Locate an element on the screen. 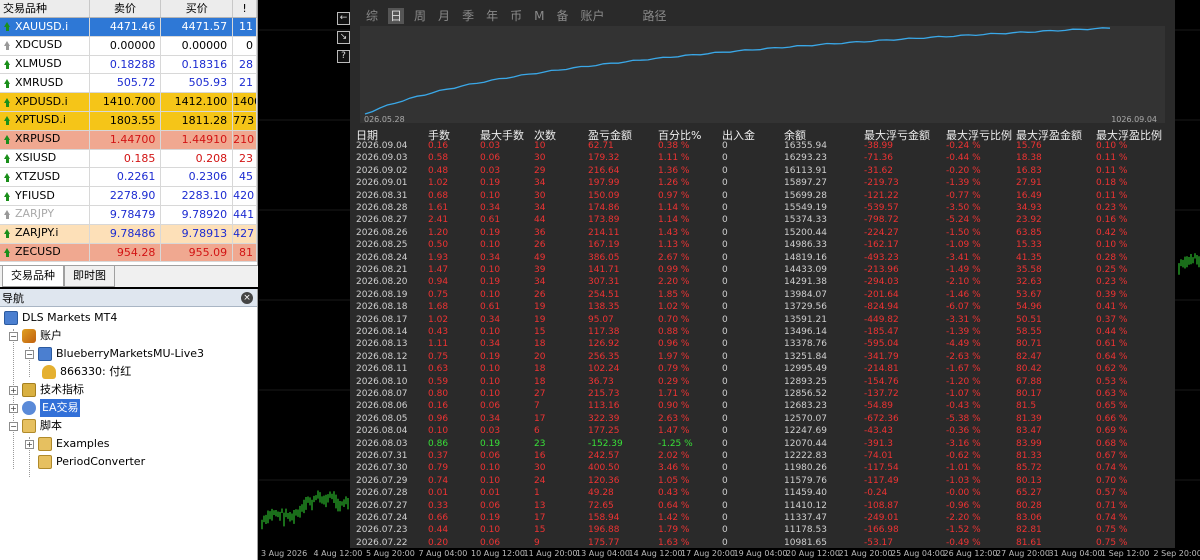 The width and height of the screenshot is (1200, 560). stats-cell: 20 is located at coordinates (540, 356).